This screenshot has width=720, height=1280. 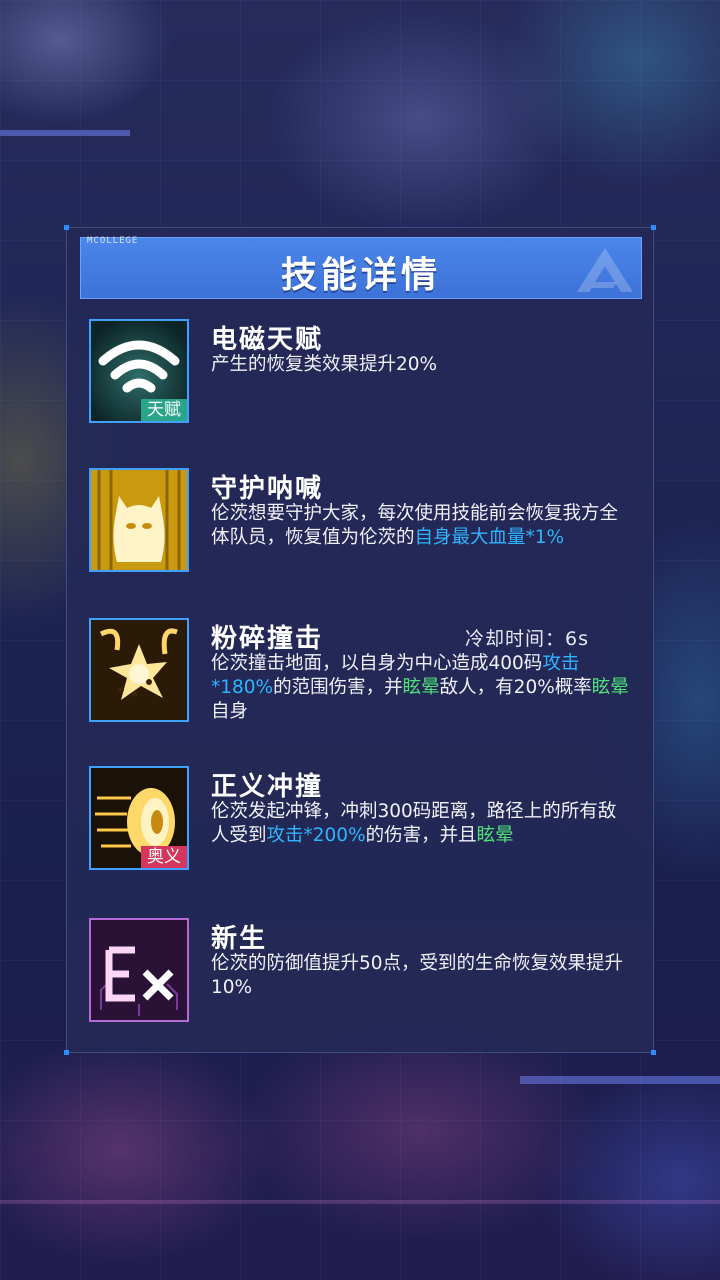 I want to click on smash-impact-icon, so click(x=139, y=670).